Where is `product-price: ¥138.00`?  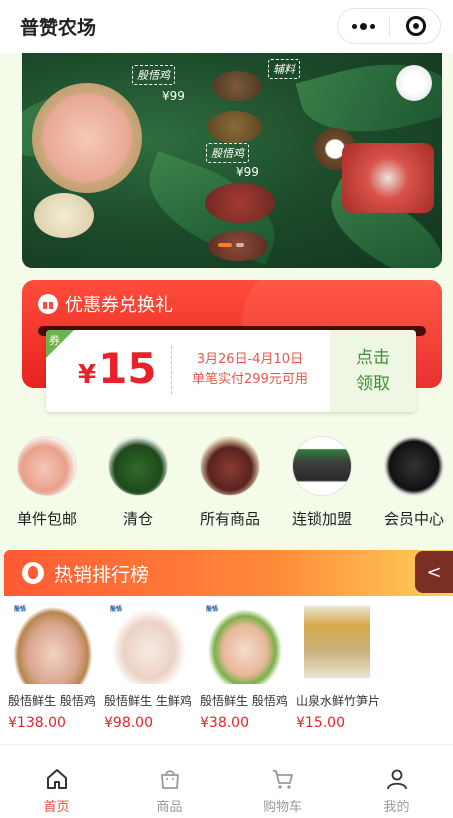
product-price: ¥138.00 is located at coordinates (37, 723).